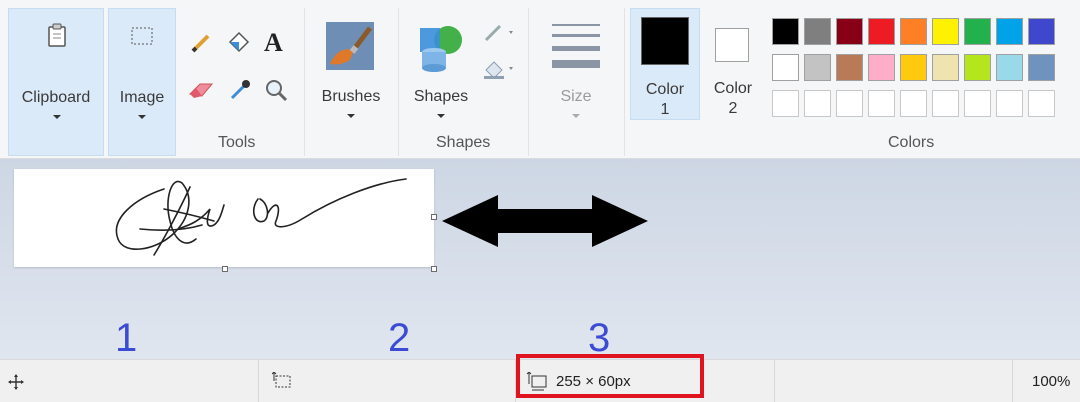 This screenshot has width=1080, height=402. What do you see at coordinates (441, 96) in the screenshot?
I see `shapes-label: Shapes` at bounding box center [441, 96].